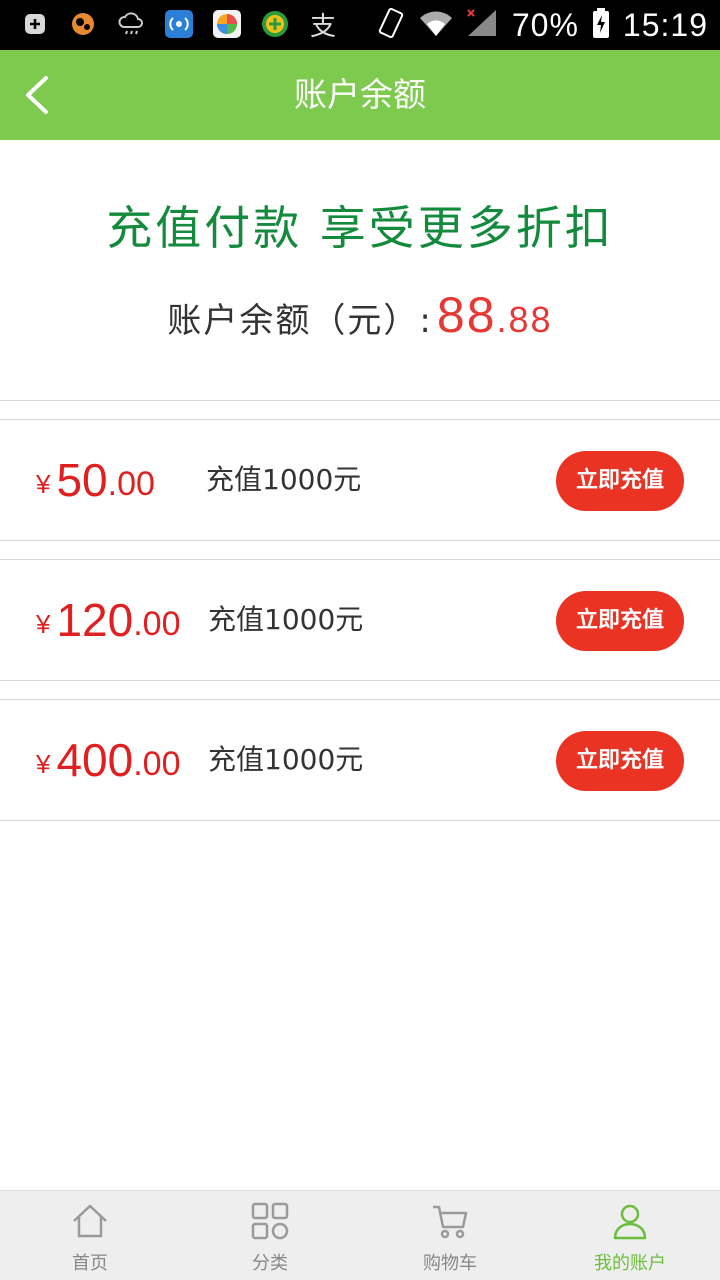 This screenshot has width=720, height=1280. What do you see at coordinates (90, 1221) in the screenshot?
I see `home-icon` at bounding box center [90, 1221].